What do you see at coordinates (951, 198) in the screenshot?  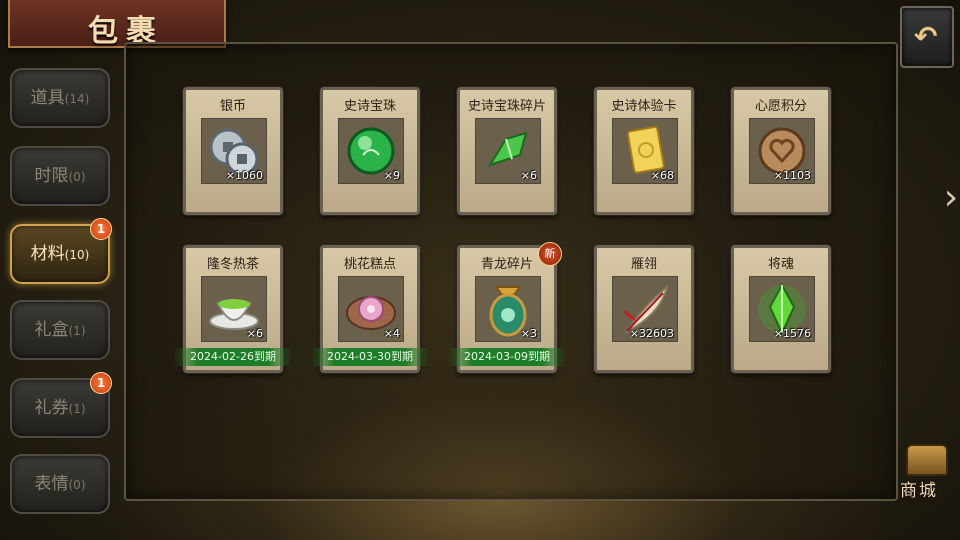 I see `chevron-right-icon: ›` at bounding box center [951, 198].